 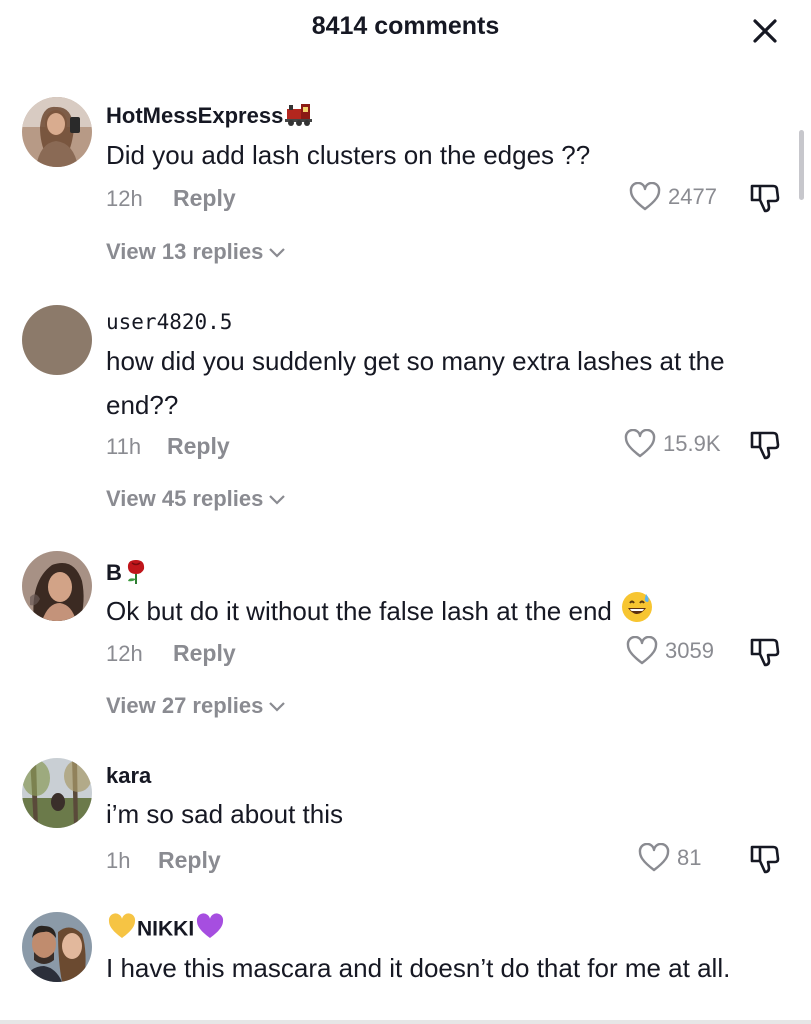 What do you see at coordinates (196, 499) in the screenshot?
I see `view-replies-button: View 45 replies` at bounding box center [196, 499].